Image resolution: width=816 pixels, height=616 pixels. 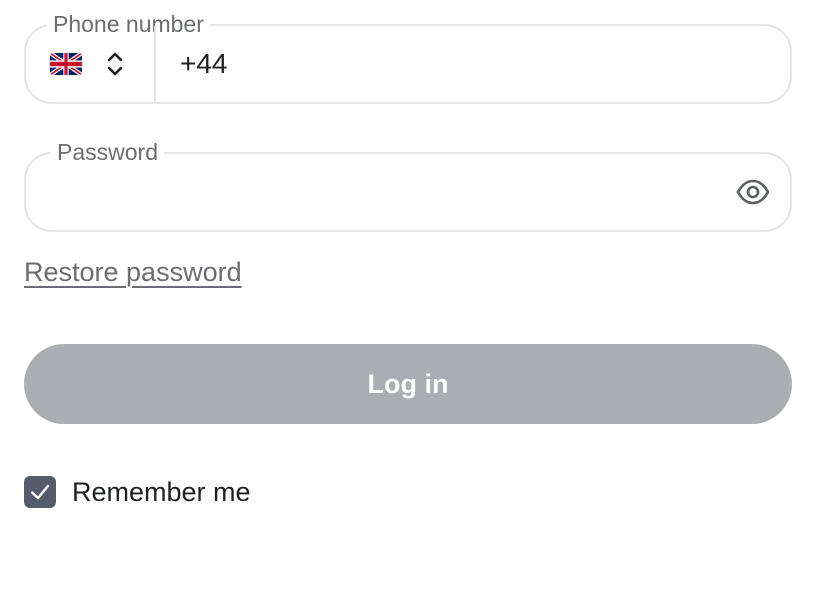 I want to click on remember-me-option: Remember me, so click(x=137, y=492).